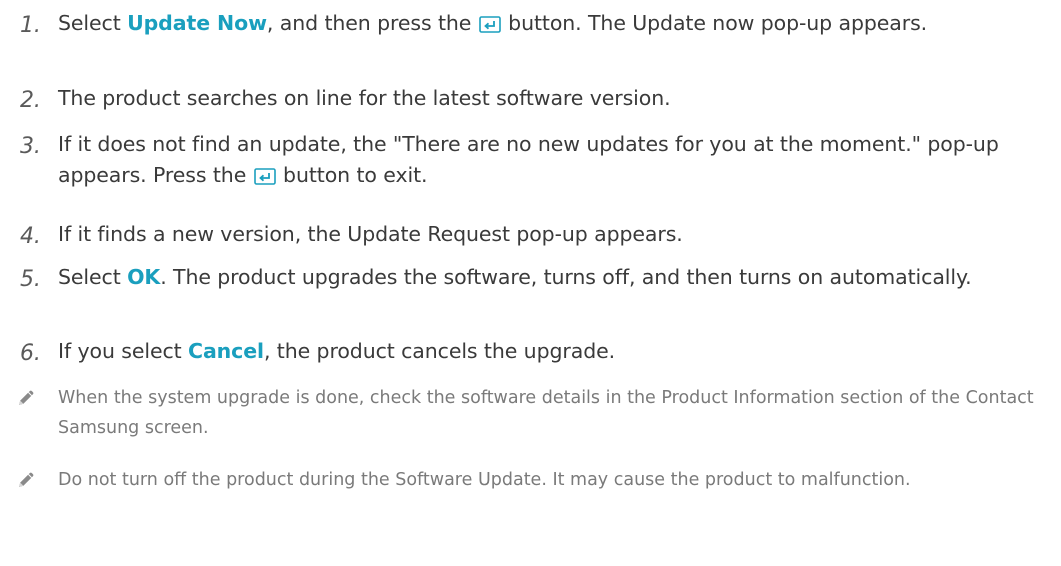 The height and width of the screenshot is (566, 1061). I want to click on step-number: 3., so click(30, 146).